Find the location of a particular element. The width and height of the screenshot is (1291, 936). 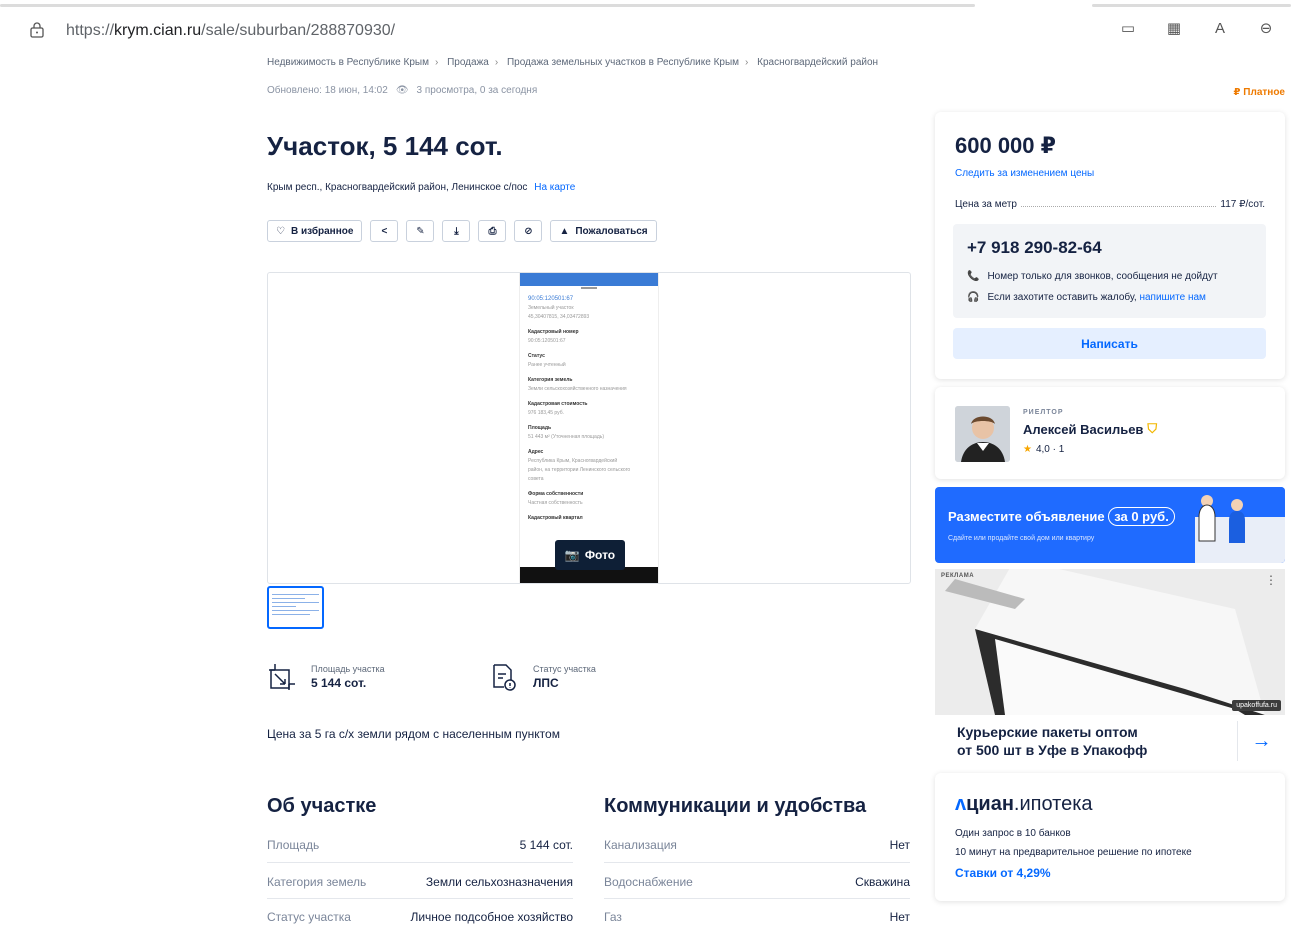

map-link: На карте is located at coordinates (554, 187).